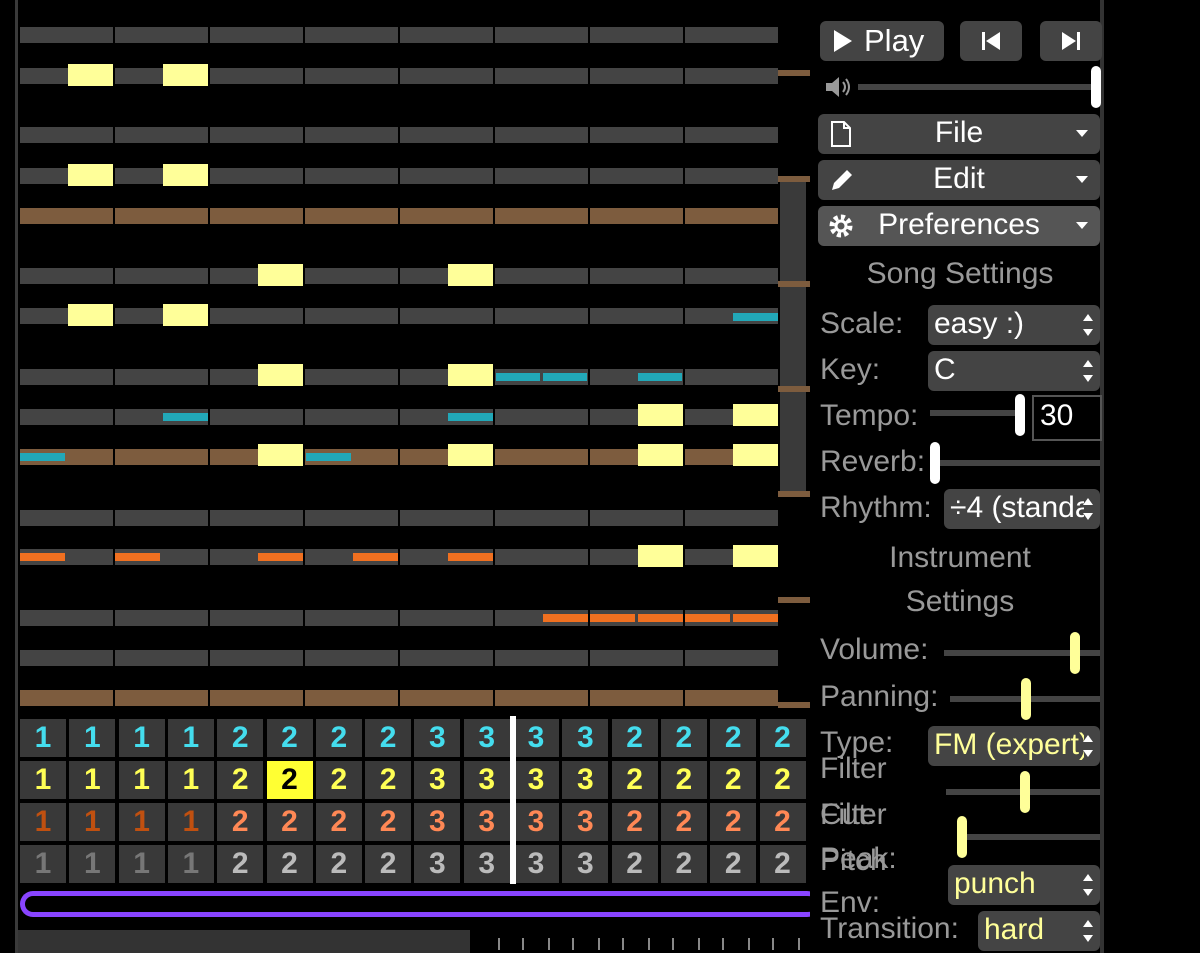 This screenshot has width=1200, height=953. Describe the element at coordinates (1096, 87) in the screenshot. I see `master-volume-knob` at that location.